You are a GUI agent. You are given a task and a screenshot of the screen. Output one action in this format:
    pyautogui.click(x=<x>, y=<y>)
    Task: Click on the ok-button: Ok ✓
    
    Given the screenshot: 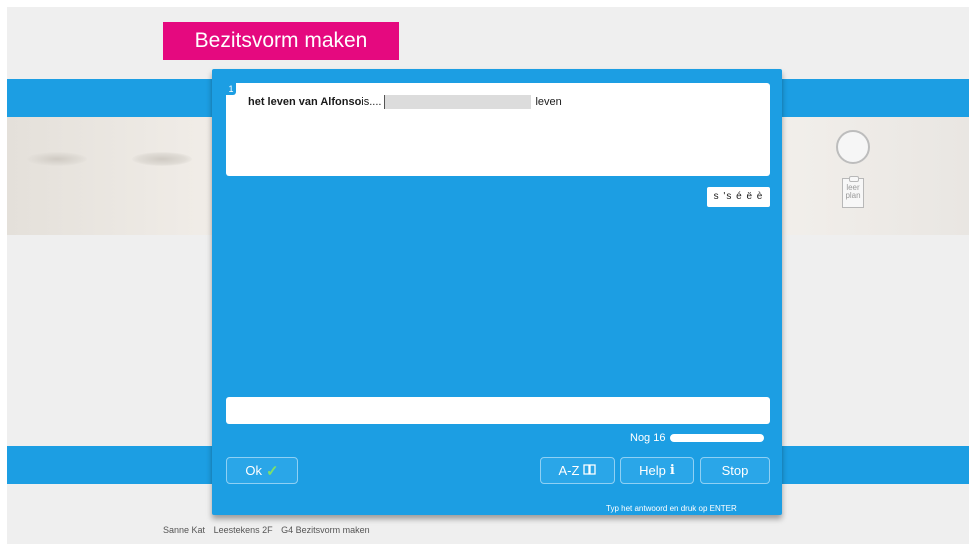 What is the action you would take?
    pyautogui.click(x=262, y=470)
    